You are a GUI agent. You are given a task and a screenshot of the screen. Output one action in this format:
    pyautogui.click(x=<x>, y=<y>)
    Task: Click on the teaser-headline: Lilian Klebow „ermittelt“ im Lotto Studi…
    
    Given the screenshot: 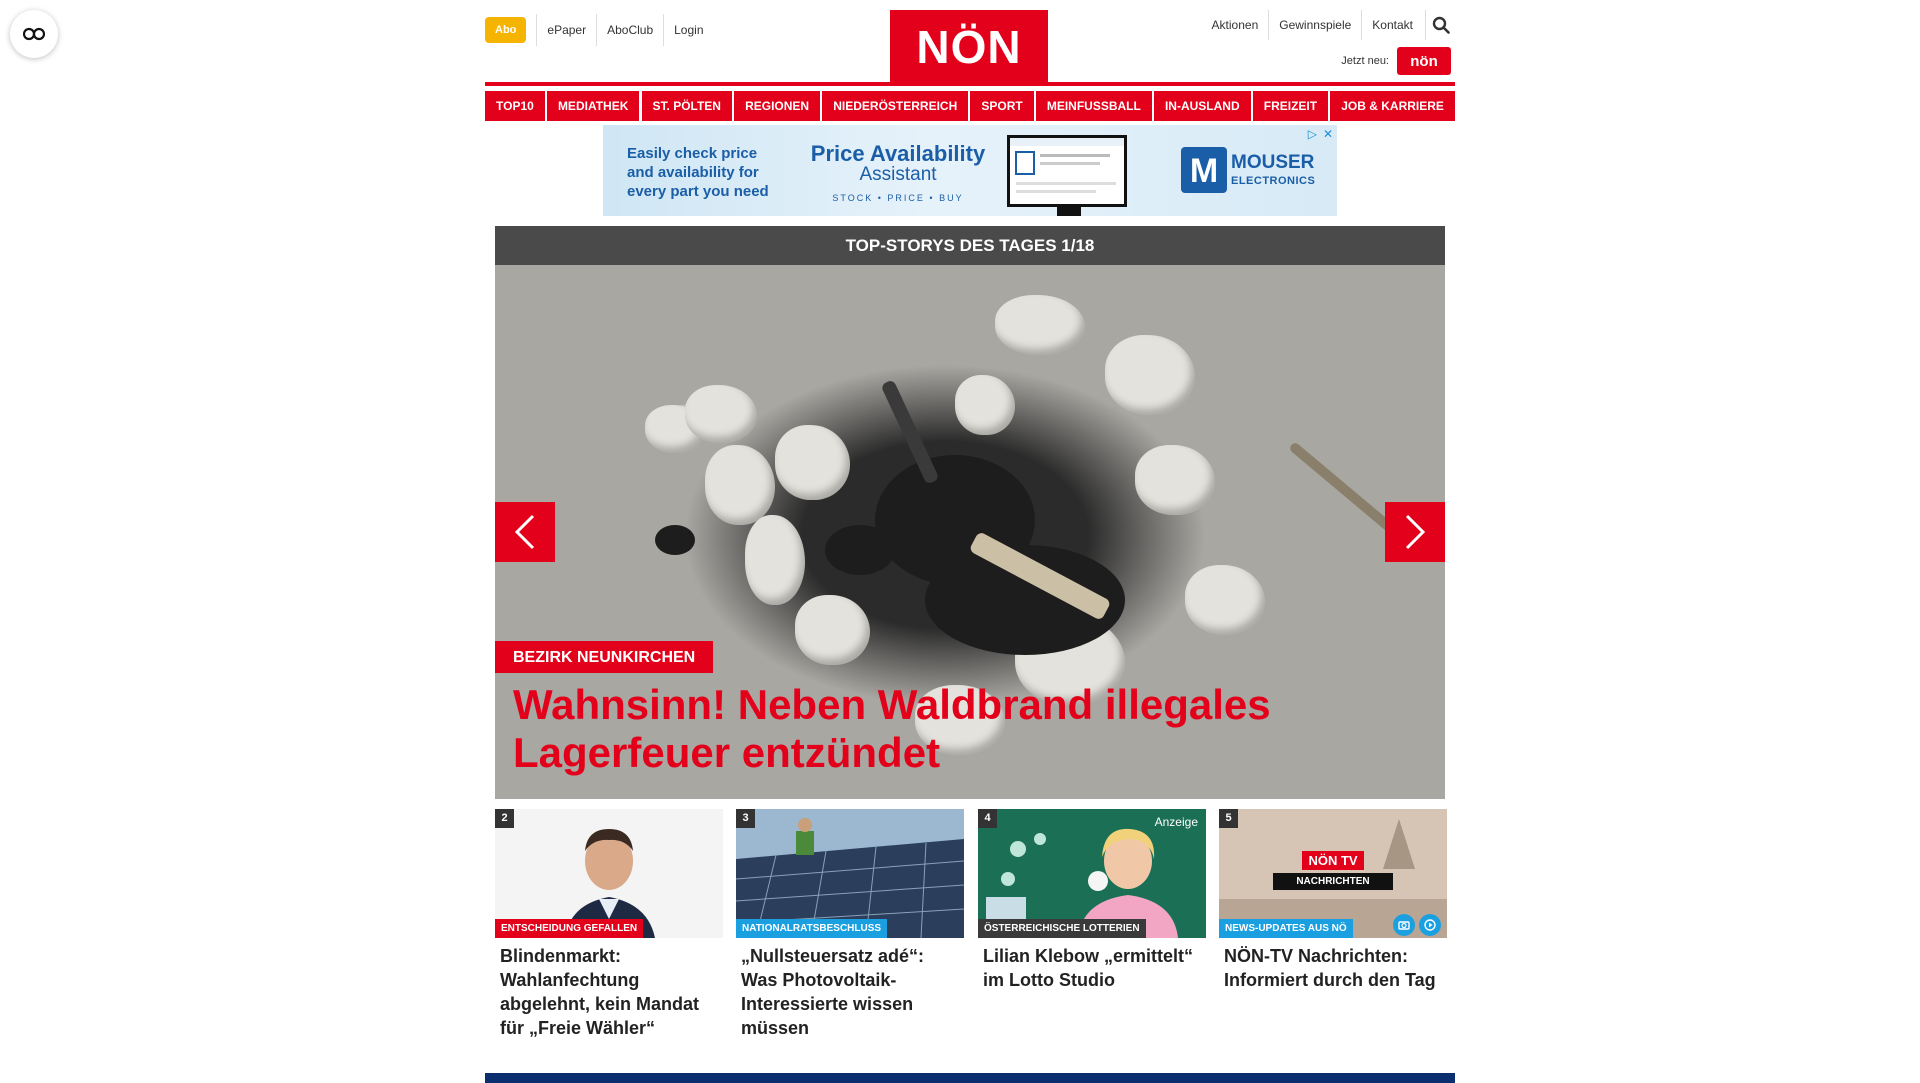 What is the action you would take?
    pyautogui.click(x=1092, y=965)
    